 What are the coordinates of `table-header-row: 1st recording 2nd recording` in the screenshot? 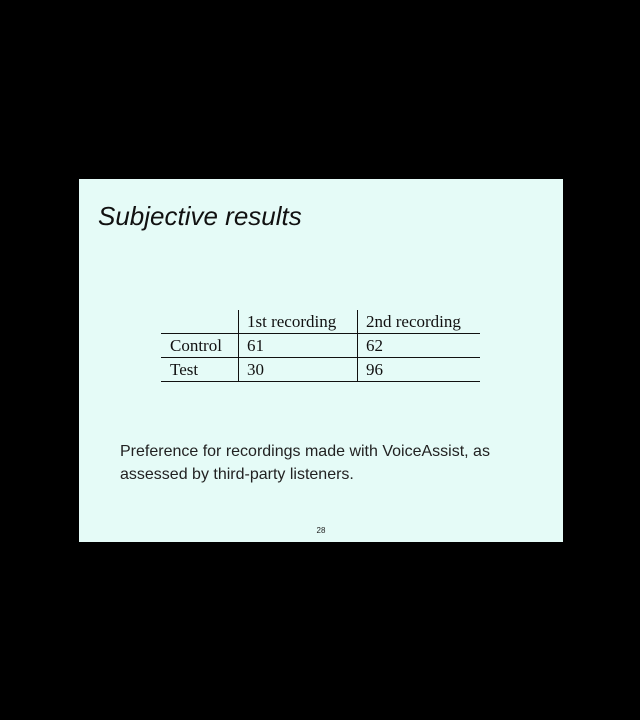 It's located at (320, 322).